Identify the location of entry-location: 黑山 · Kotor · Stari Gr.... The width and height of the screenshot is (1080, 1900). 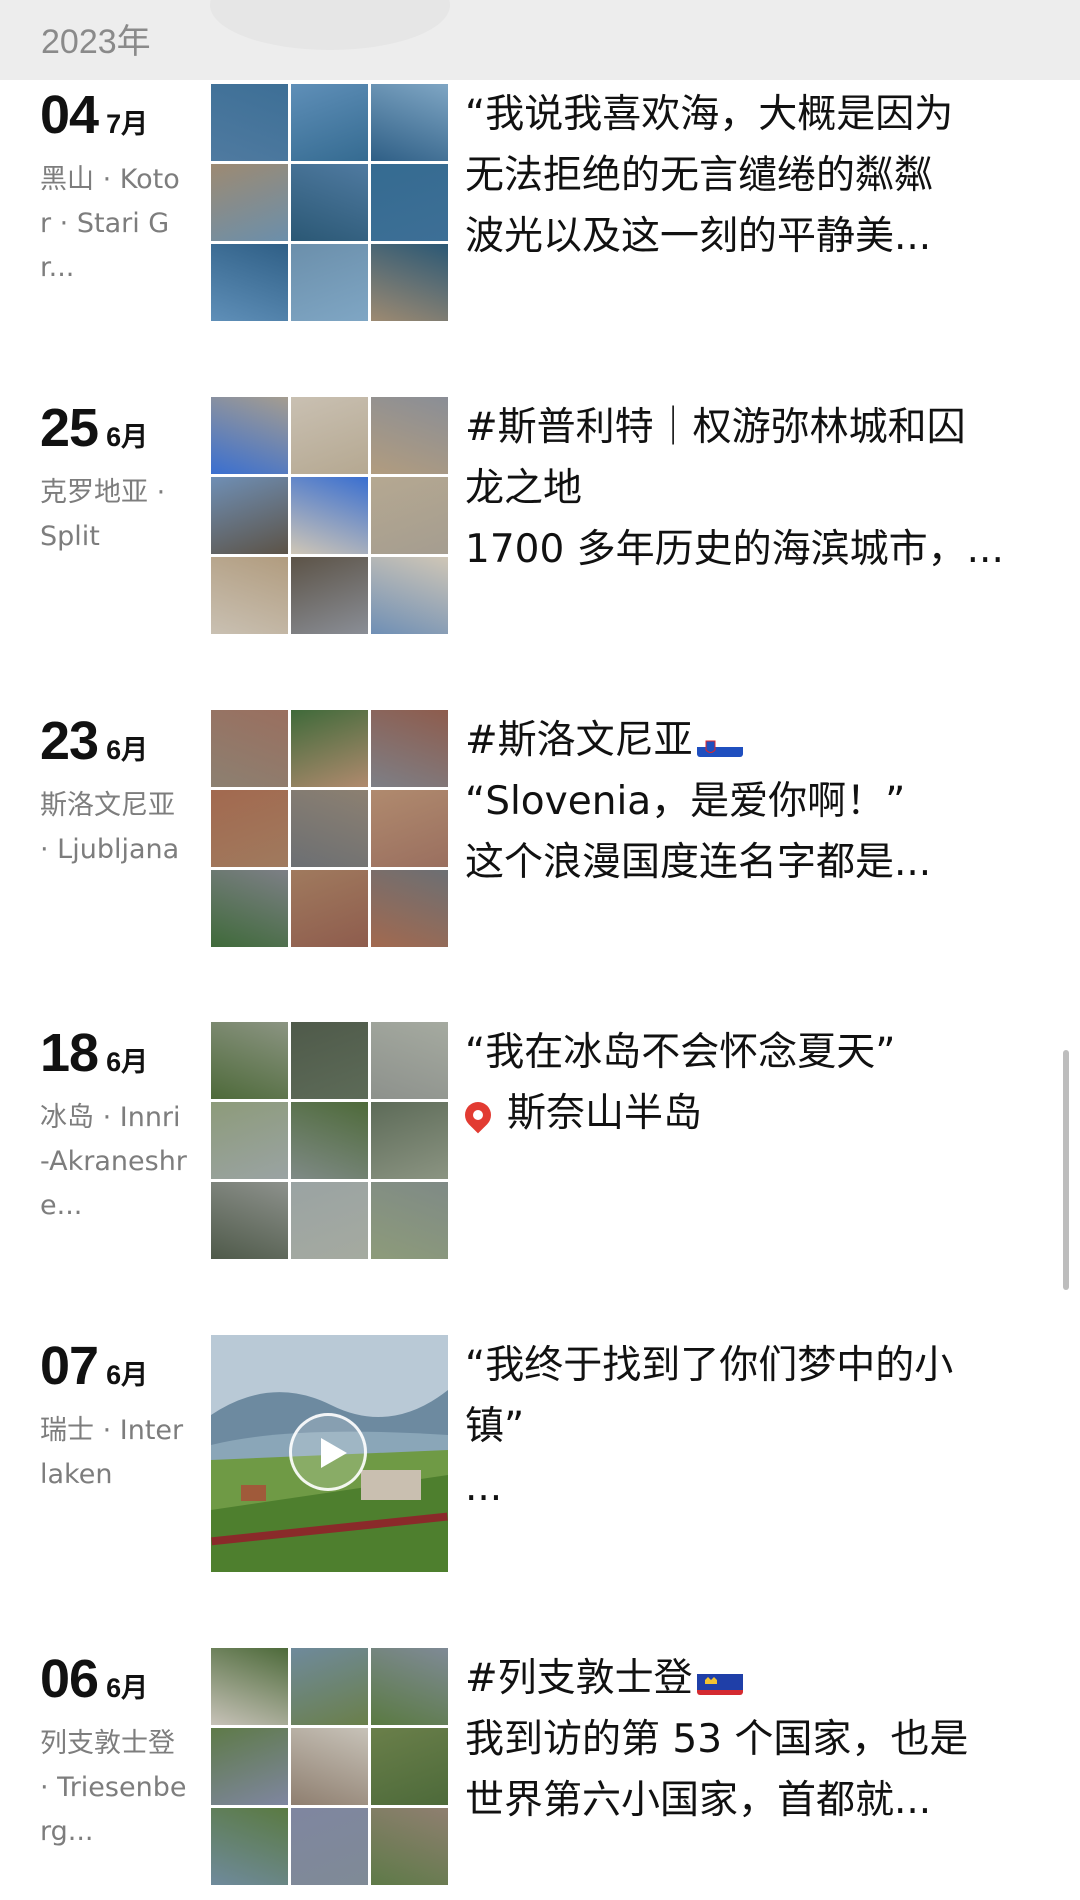
(115, 224).